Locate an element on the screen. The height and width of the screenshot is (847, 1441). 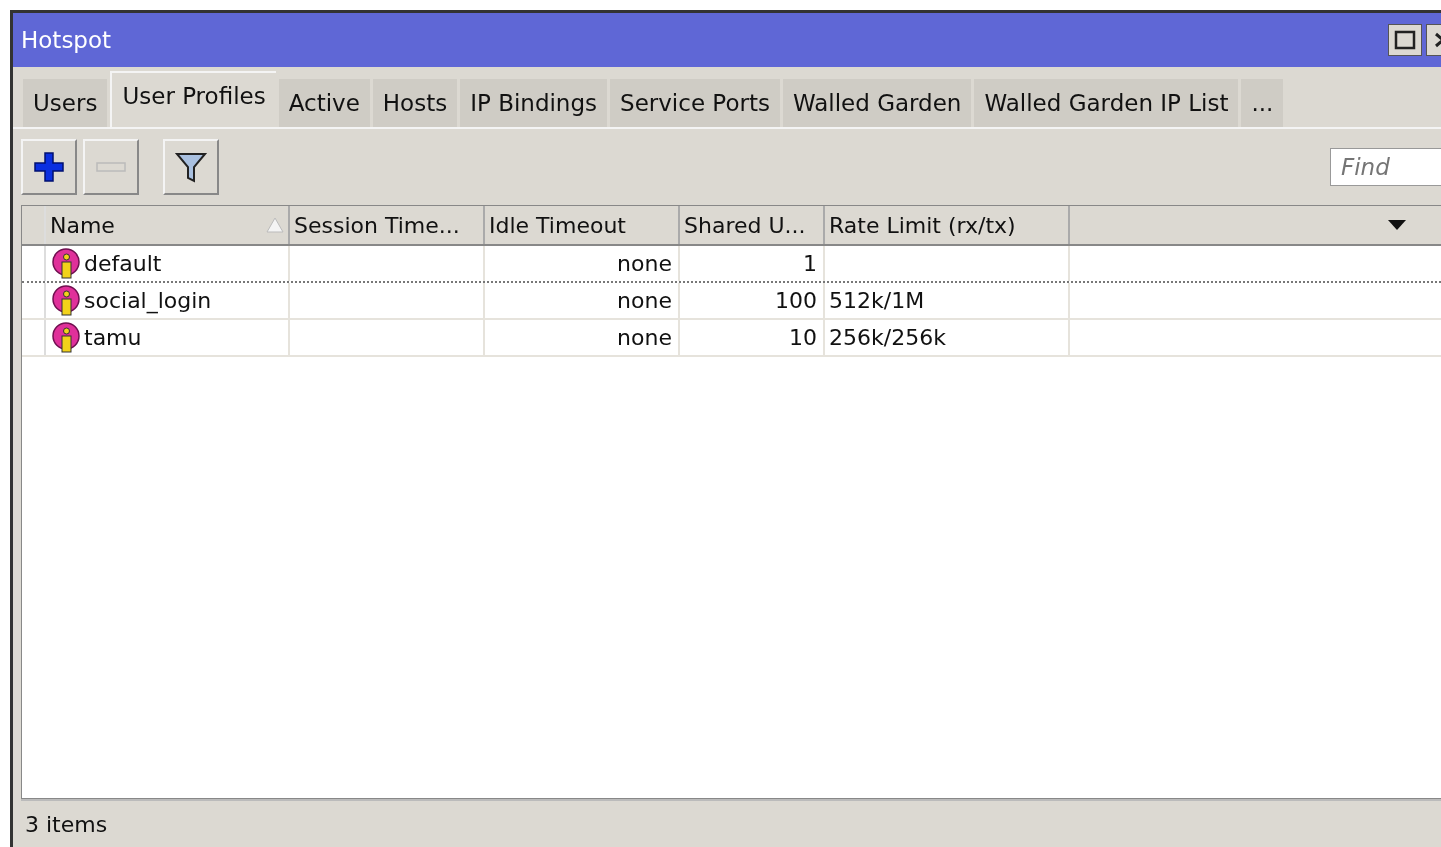
table-cell: 256k/256k is located at coordinates (887, 337).